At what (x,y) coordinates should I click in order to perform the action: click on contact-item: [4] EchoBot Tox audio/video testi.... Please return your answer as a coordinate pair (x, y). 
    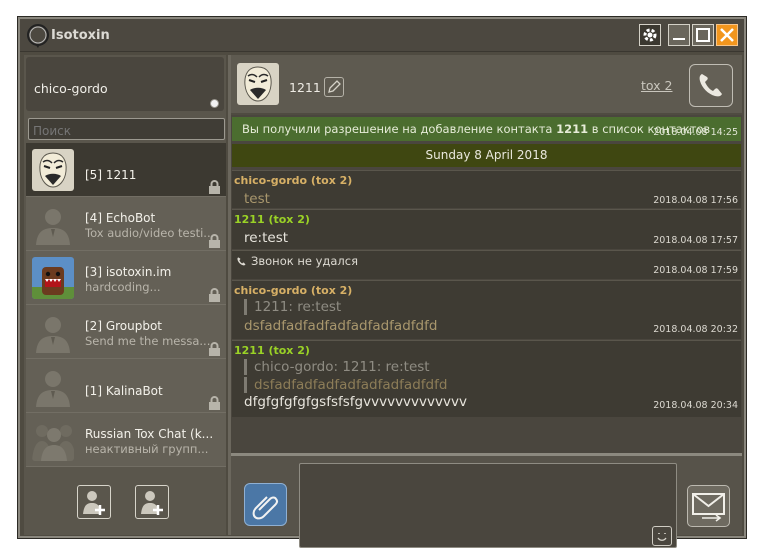
    Looking at the image, I should click on (126, 224).